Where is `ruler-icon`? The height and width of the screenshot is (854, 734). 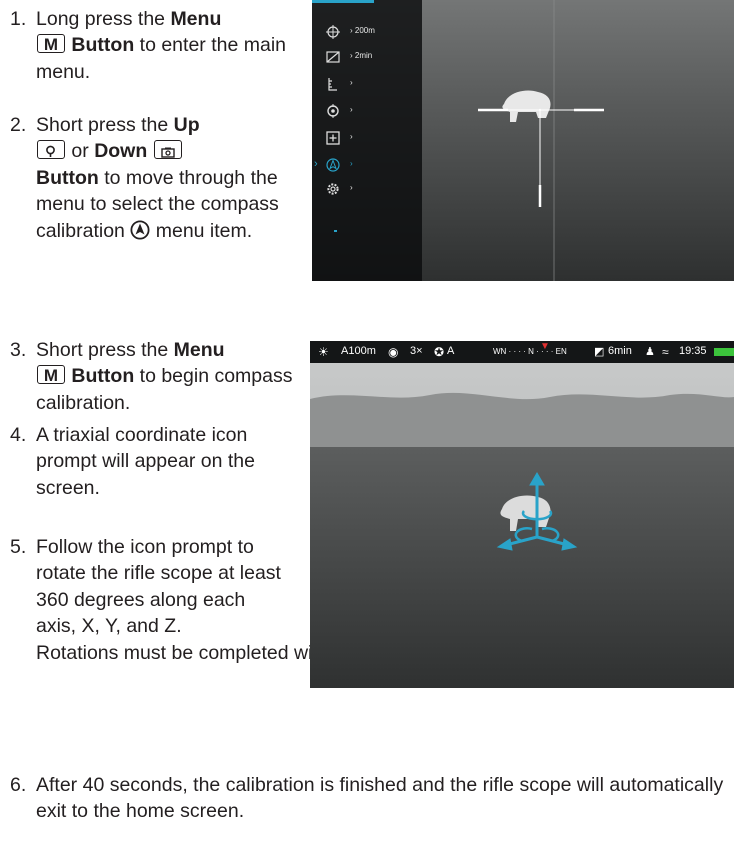
ruler-icon is located at coordinates (332, 84).